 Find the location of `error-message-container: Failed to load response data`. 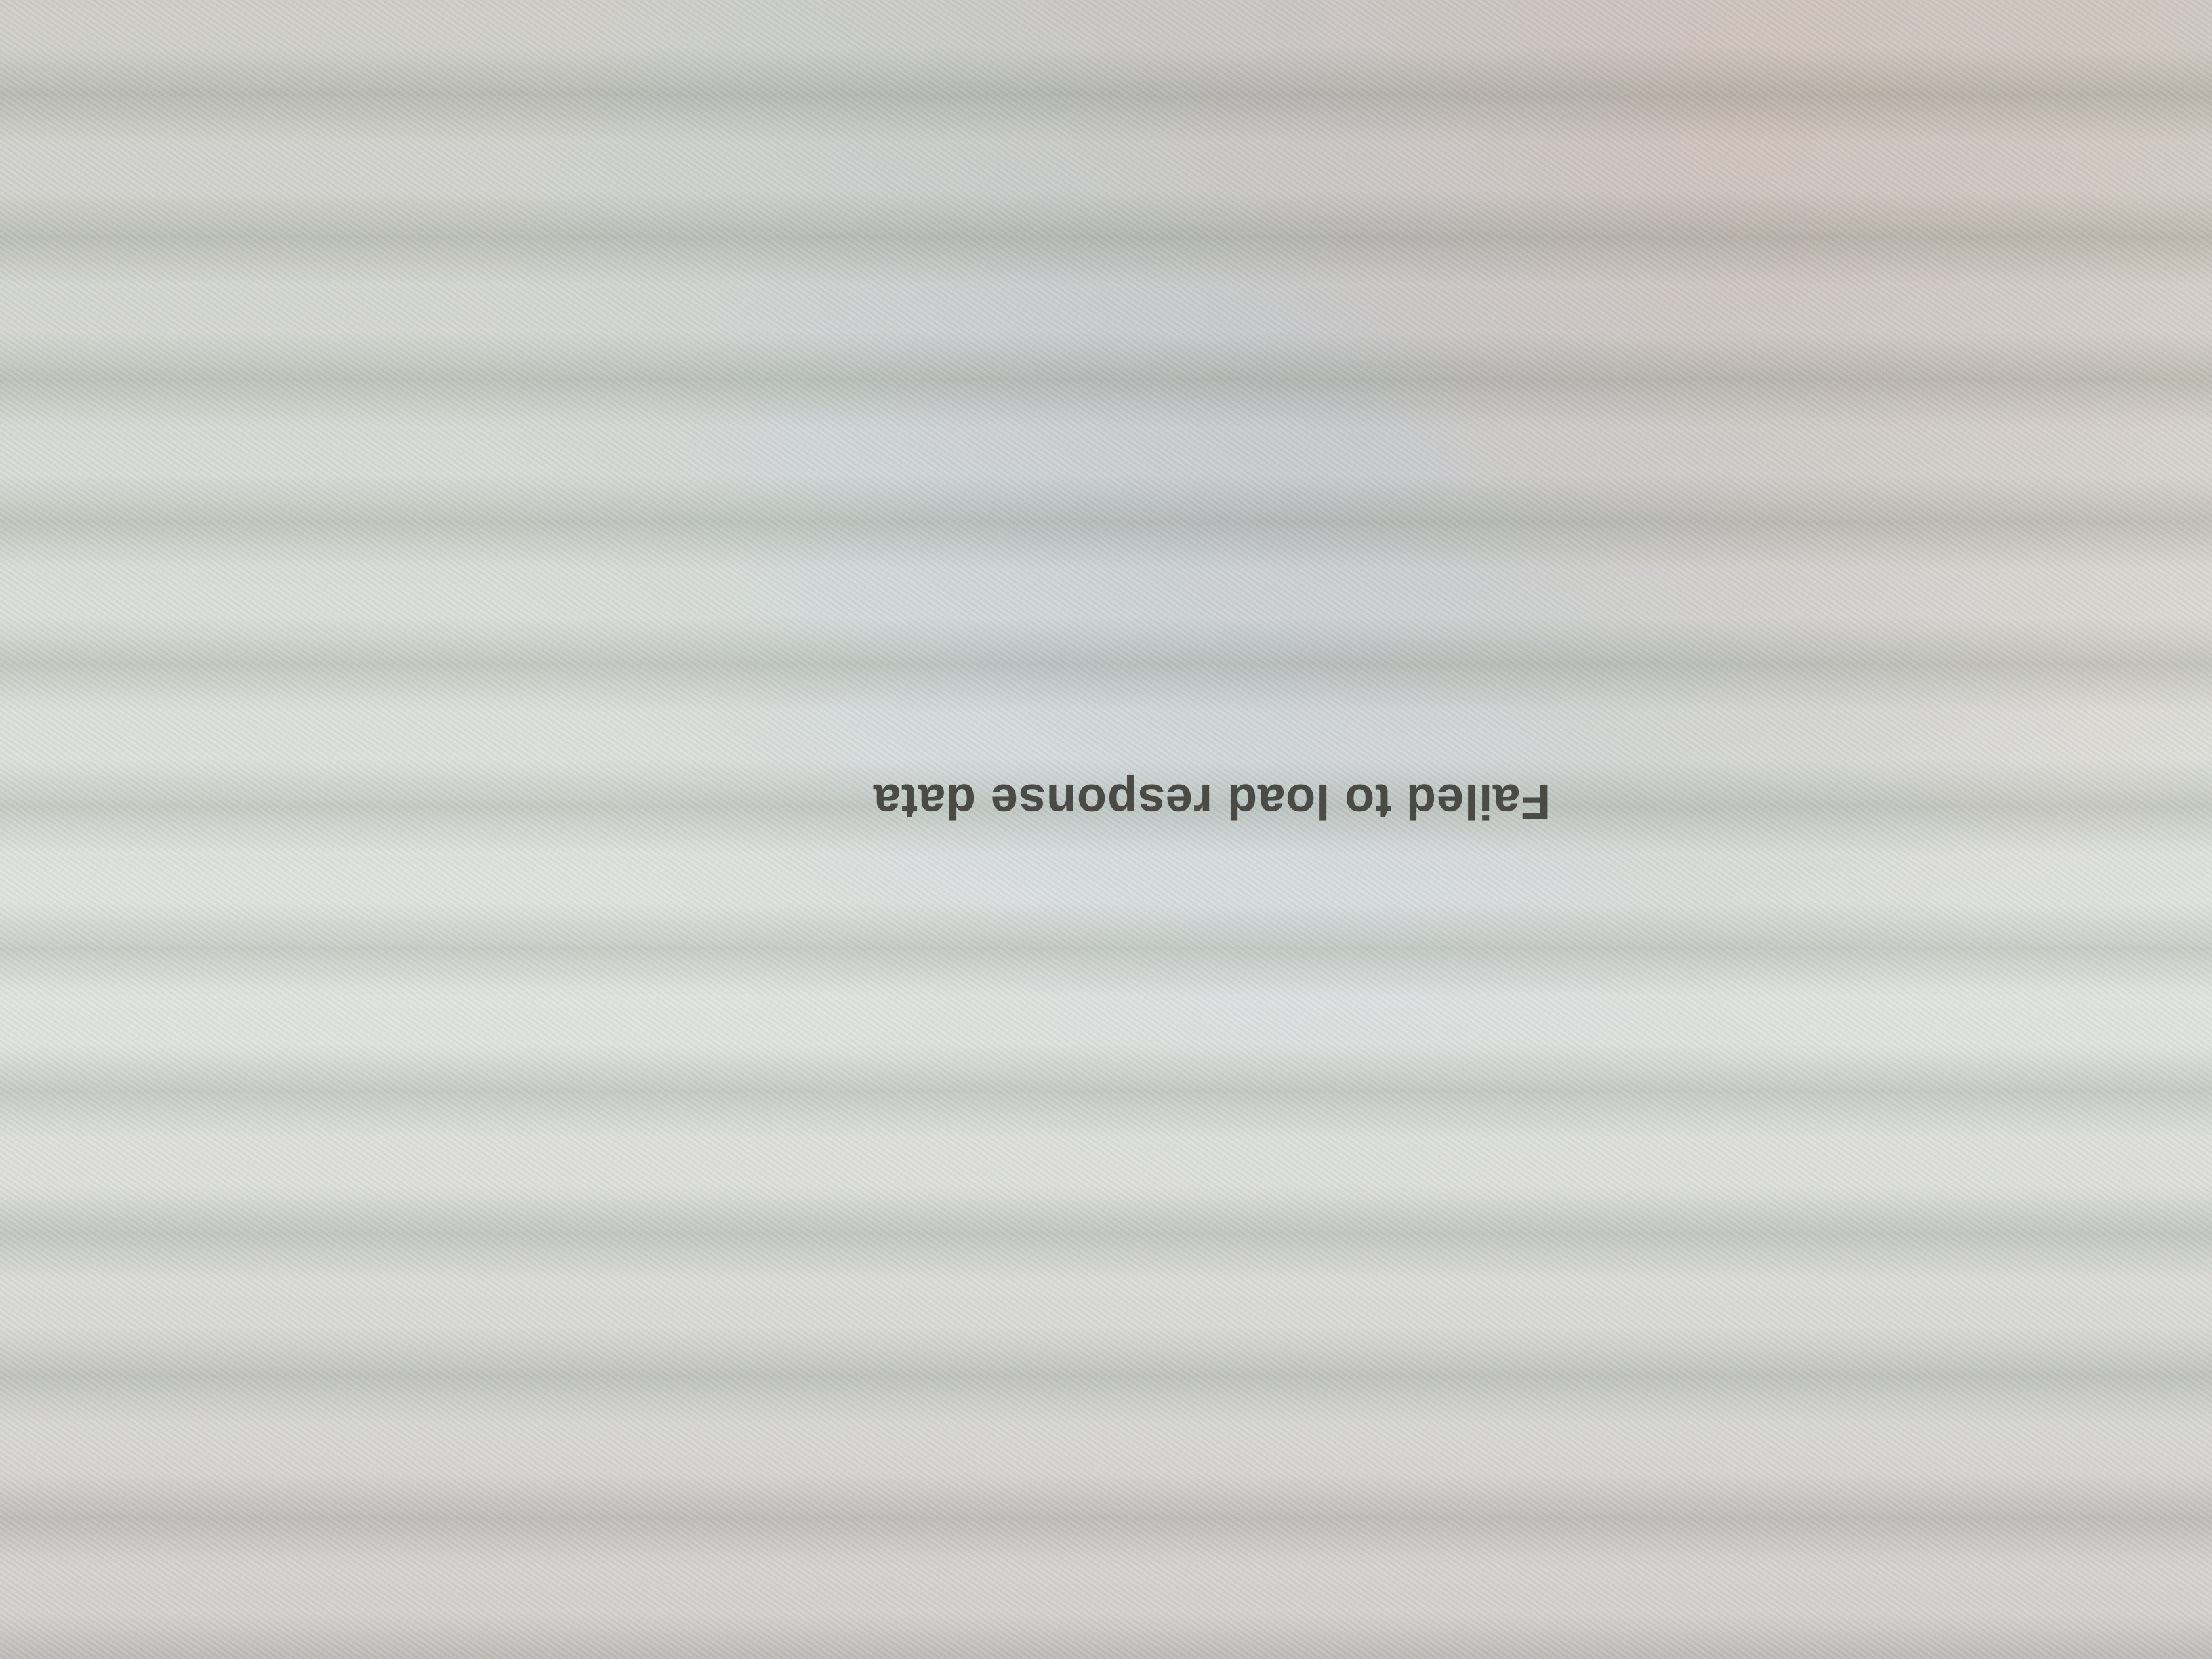

error-message-container: Failed to load response data is located at coordinates (1211, 801).